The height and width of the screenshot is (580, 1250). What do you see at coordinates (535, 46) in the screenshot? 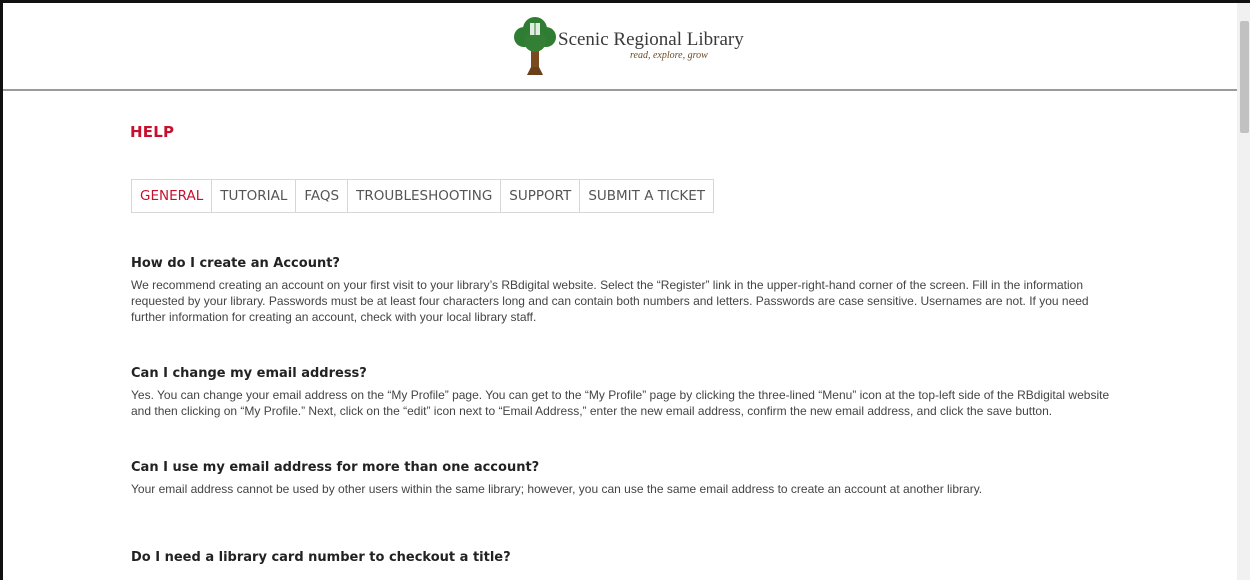
I see `tree-logo-icon` at bounding box center [535, 46].